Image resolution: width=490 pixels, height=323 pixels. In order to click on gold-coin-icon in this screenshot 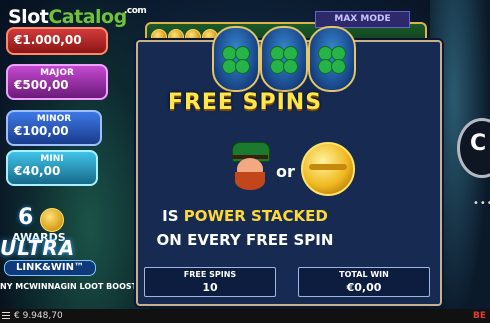, I will do `click(328, 169)`.